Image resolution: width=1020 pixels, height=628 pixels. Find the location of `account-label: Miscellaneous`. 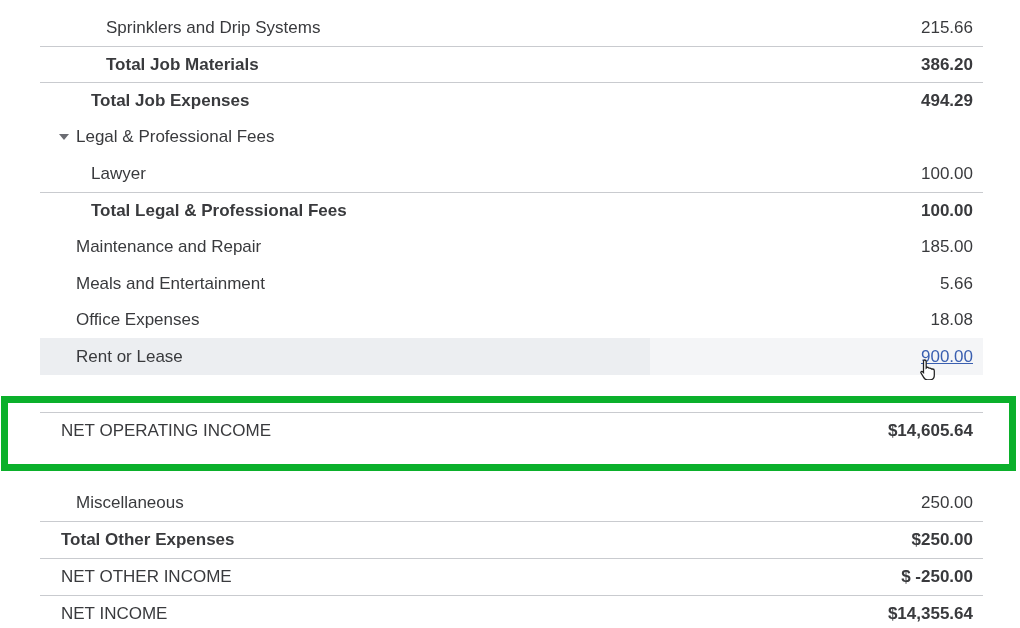

account-label: Miscellaneous is located at coordinates (130, 503).